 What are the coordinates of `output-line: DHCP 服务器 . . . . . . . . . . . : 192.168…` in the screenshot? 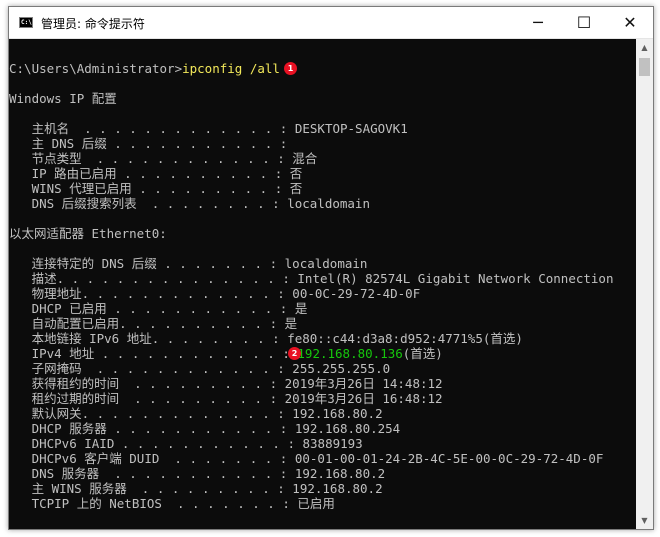 It's located at (205, 428).